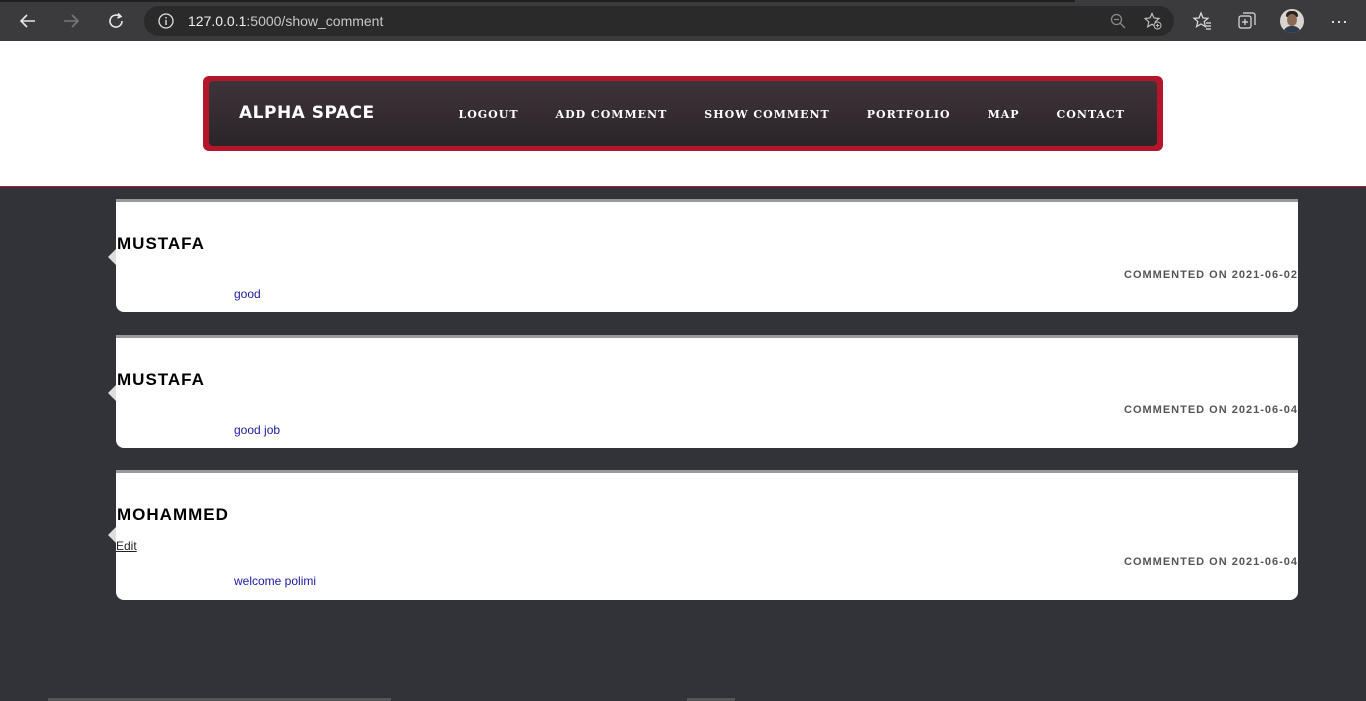 The image size is (1366, 701). What do you see at coordinates (659, 21) in the screenshot?
I see `address-bar: 127.0.0.1:5000/show_comment` at bounding box center [659, 21].